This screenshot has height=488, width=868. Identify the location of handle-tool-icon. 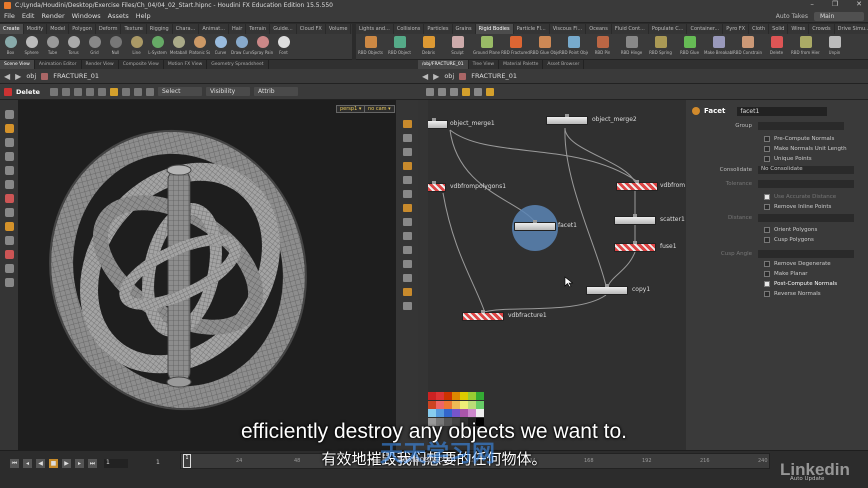
(9, 184).